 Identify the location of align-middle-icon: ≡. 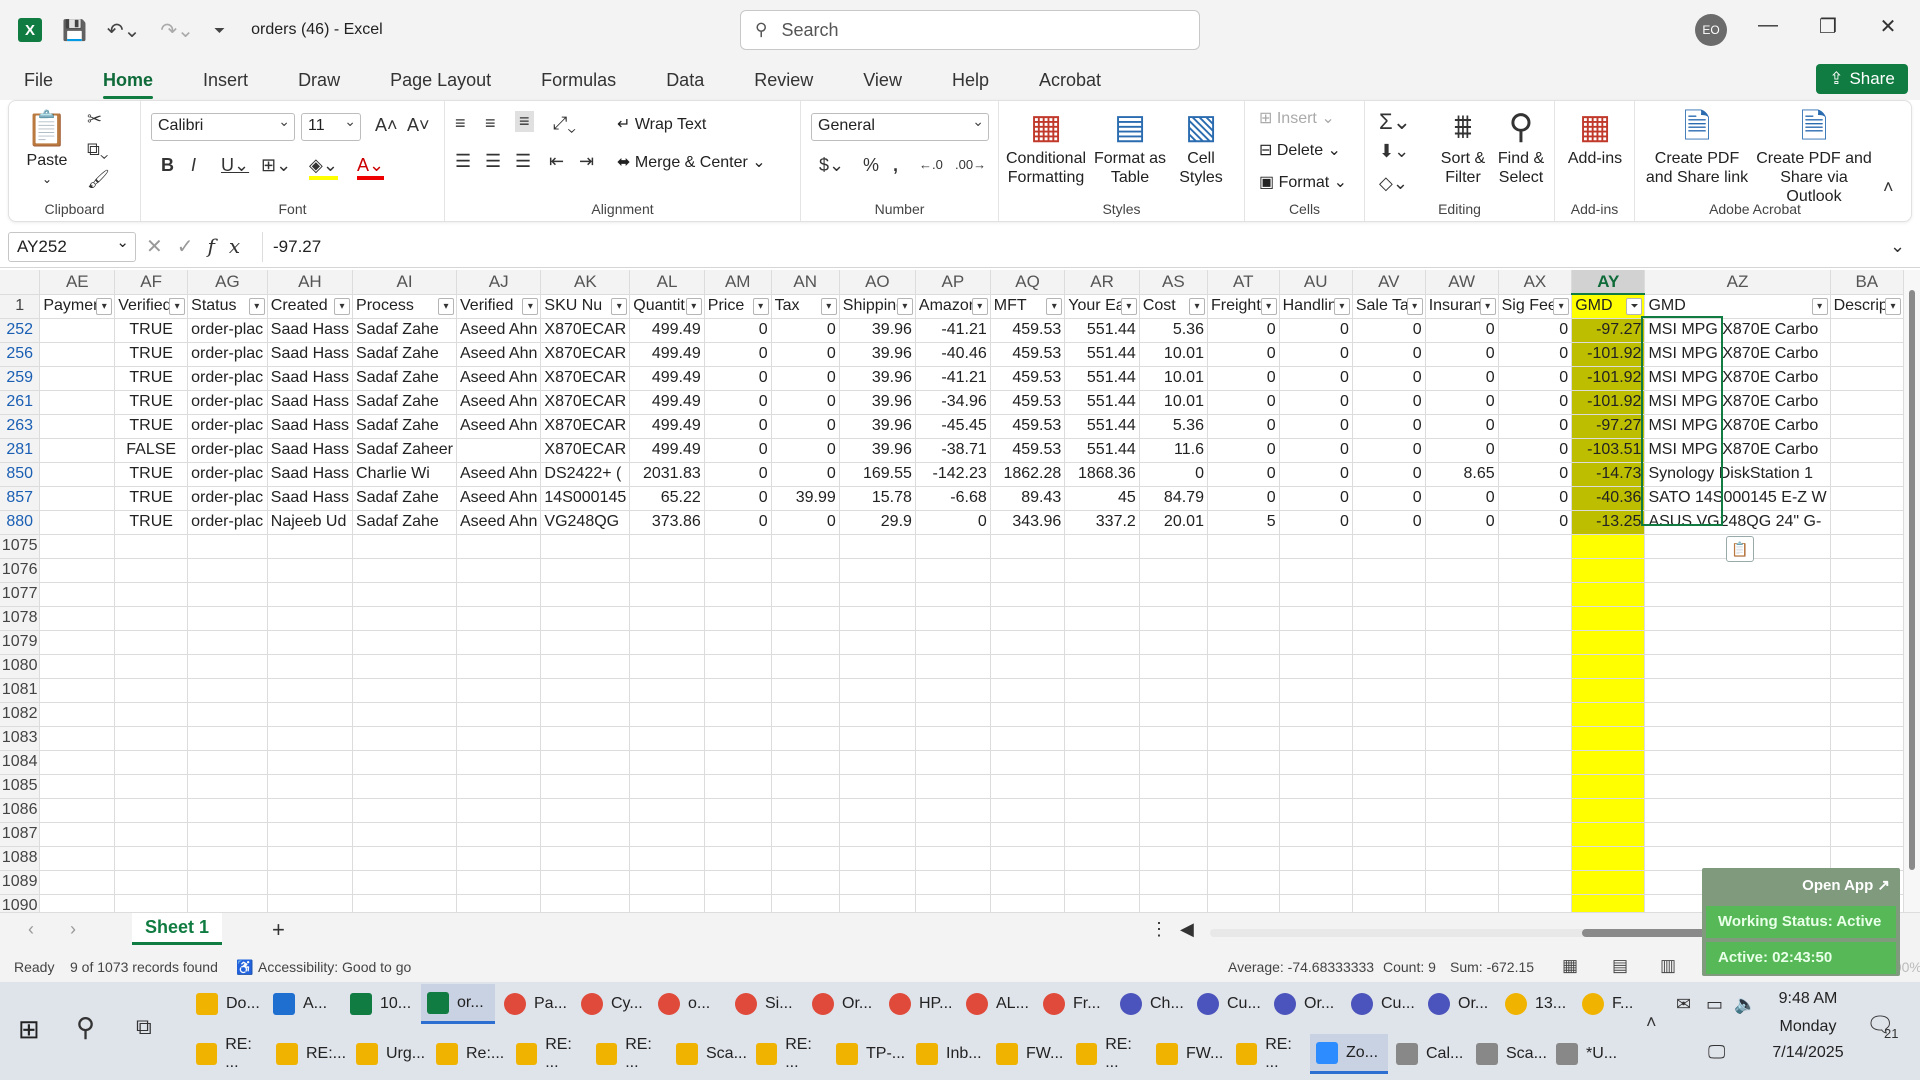
(490, 123).